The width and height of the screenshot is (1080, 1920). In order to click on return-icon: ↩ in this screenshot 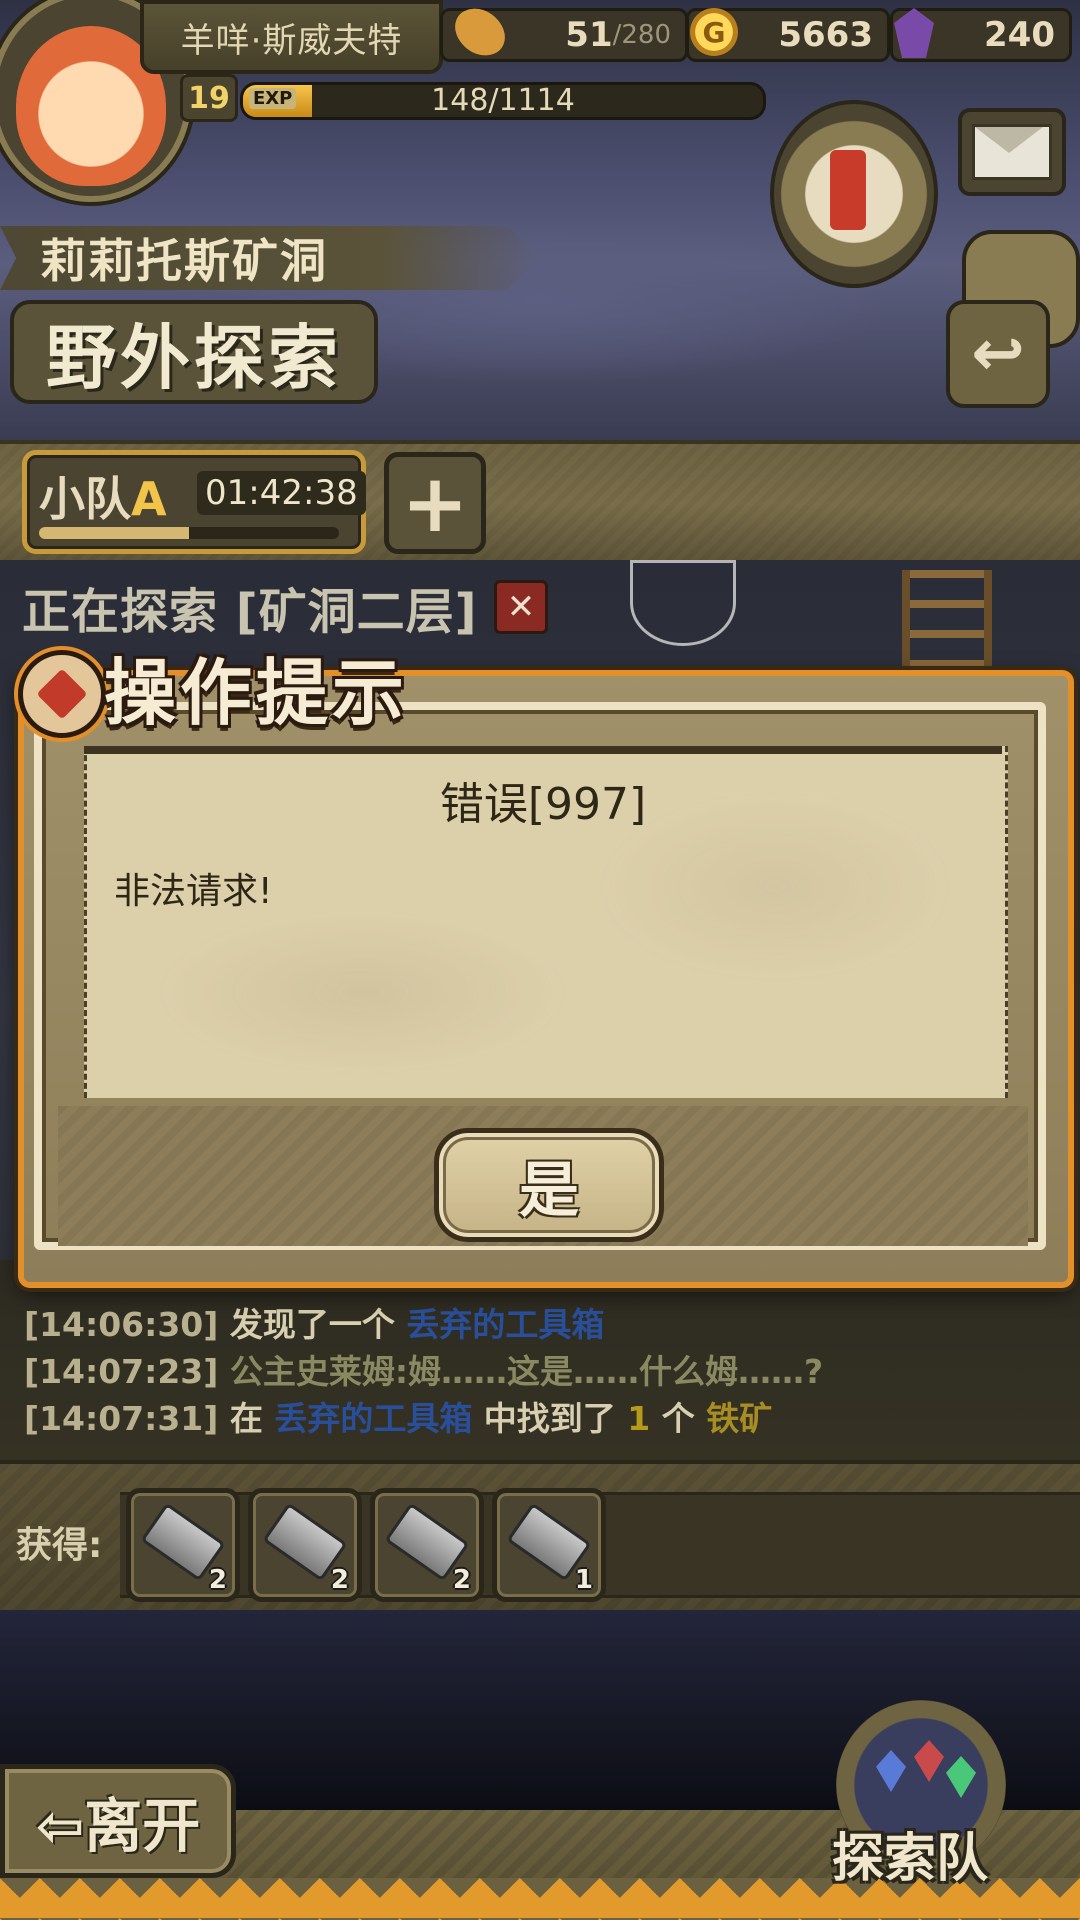, I will do `click(998, 354)`.